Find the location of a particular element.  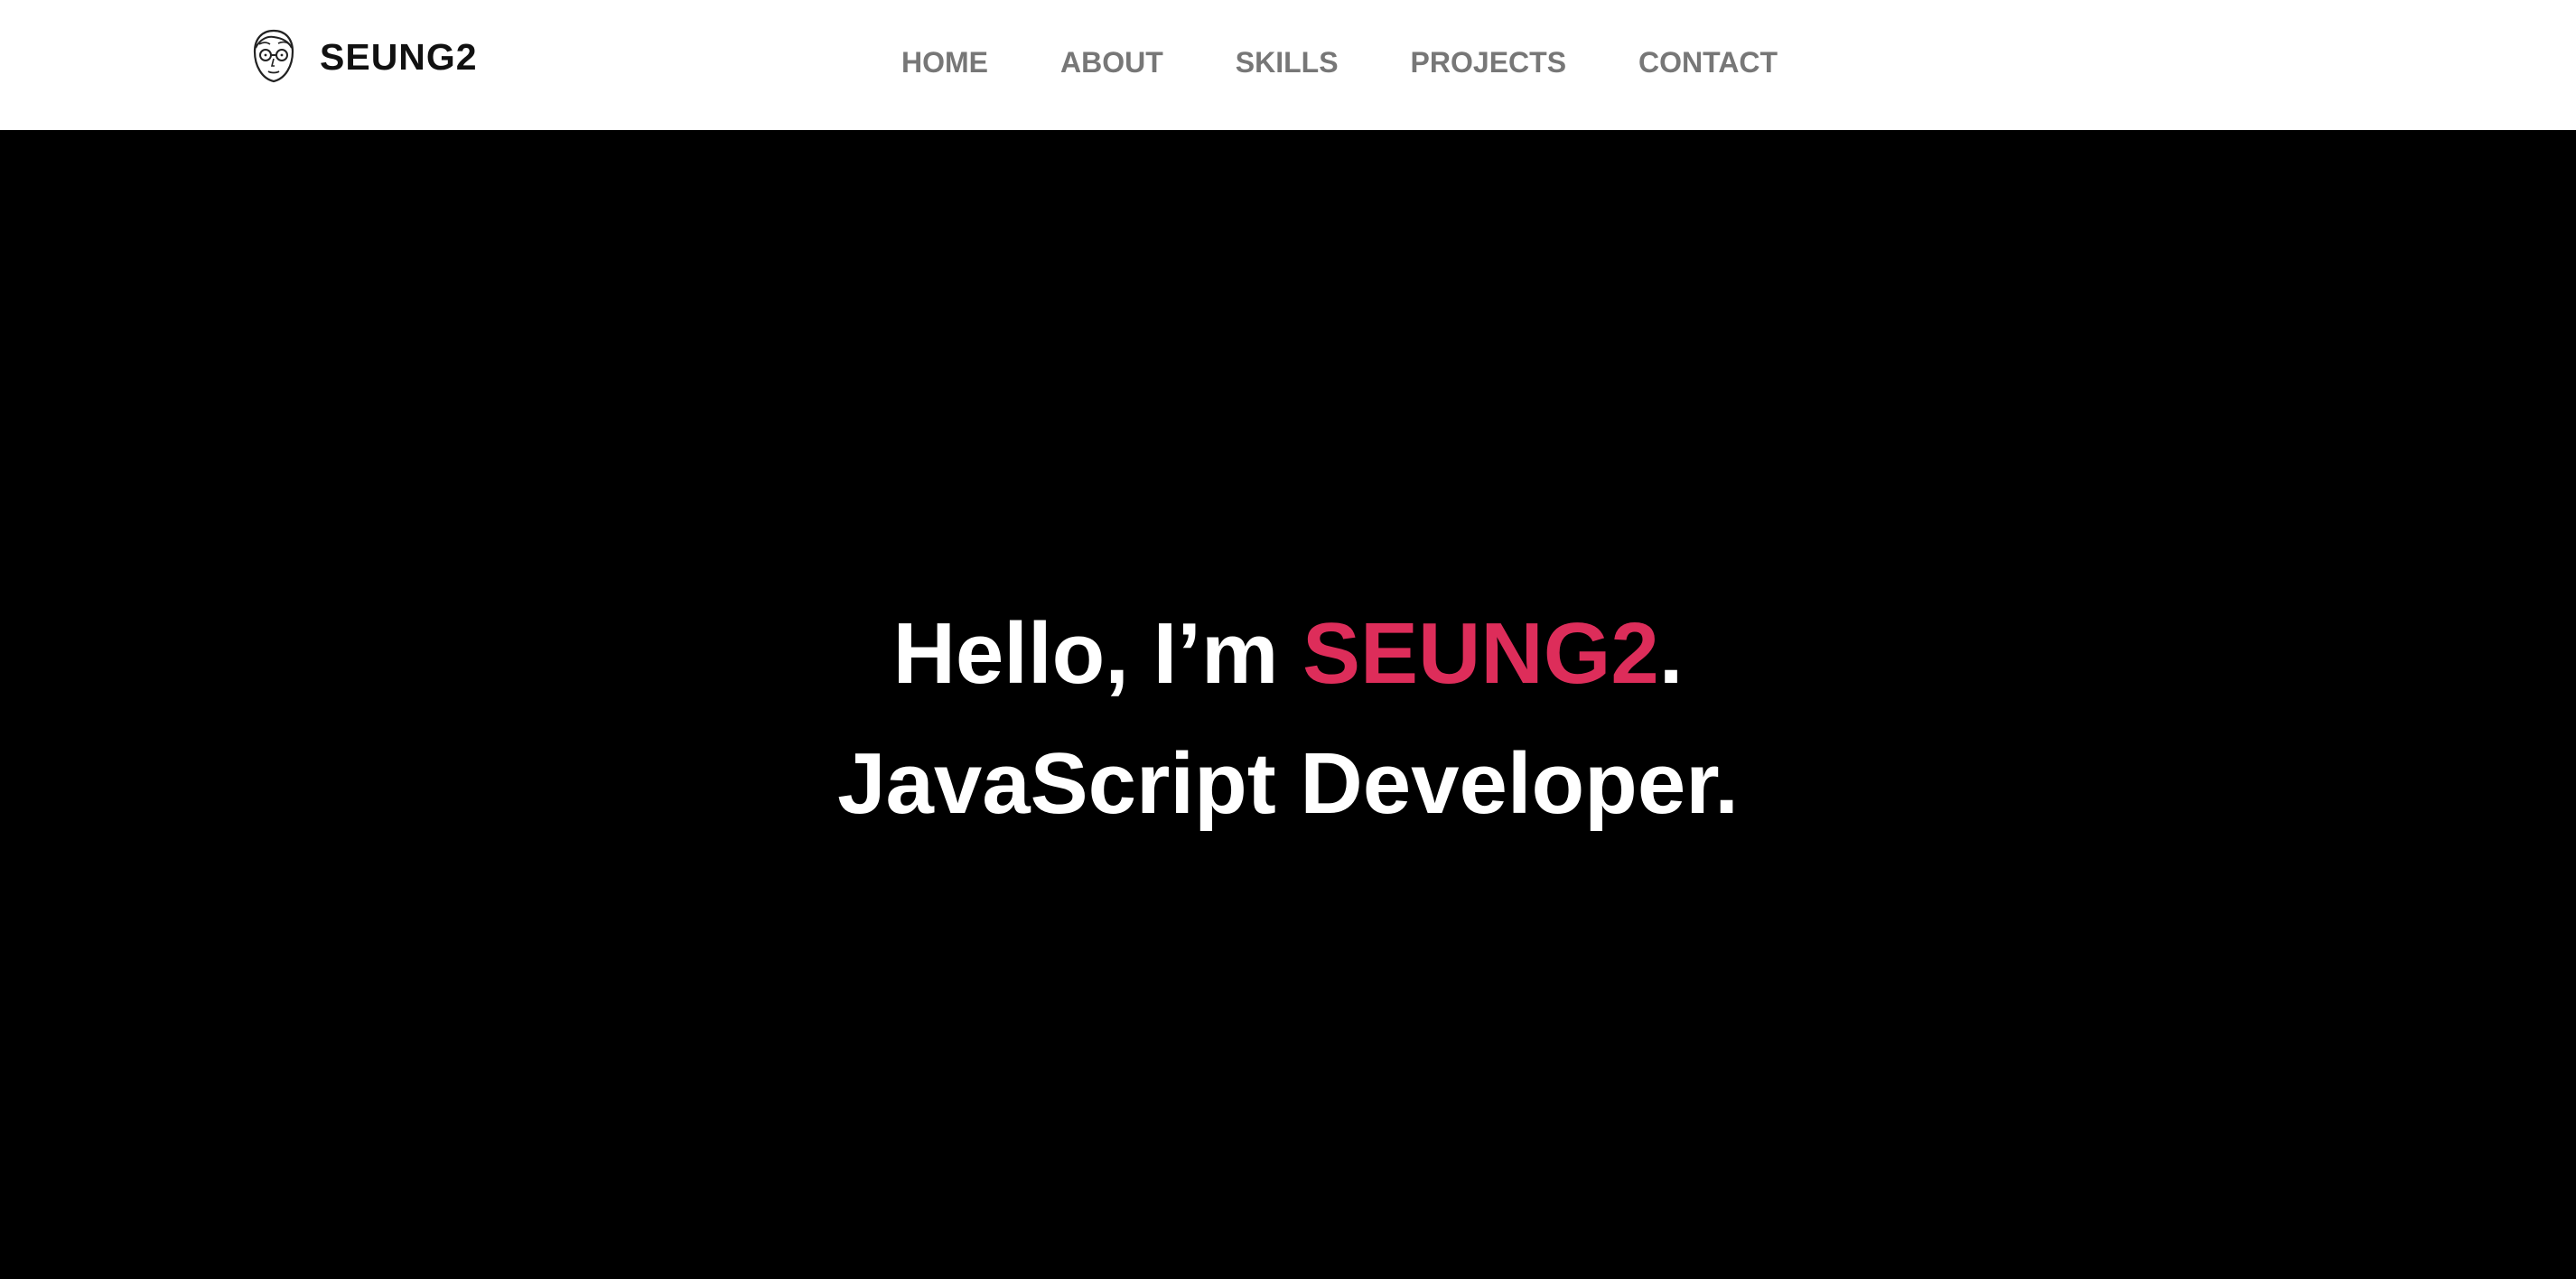

face-with-glasses-icon is located at coordinates (273, 56).